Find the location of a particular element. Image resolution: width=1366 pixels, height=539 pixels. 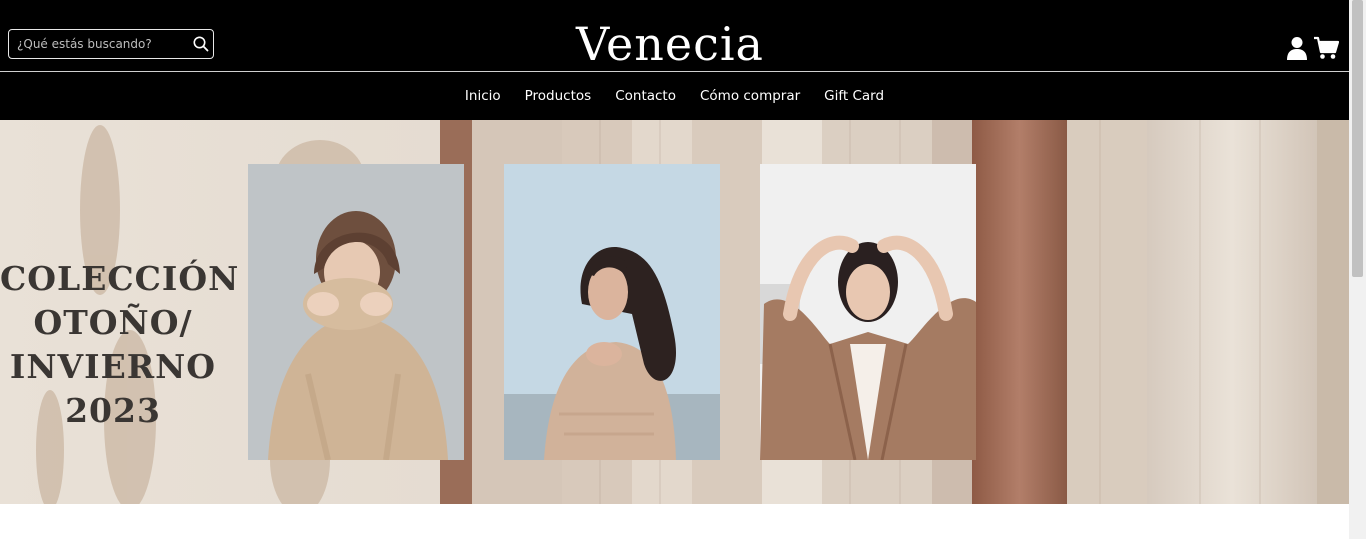

hero-title-line-4: 2023 is located at coordinates (113, 411).